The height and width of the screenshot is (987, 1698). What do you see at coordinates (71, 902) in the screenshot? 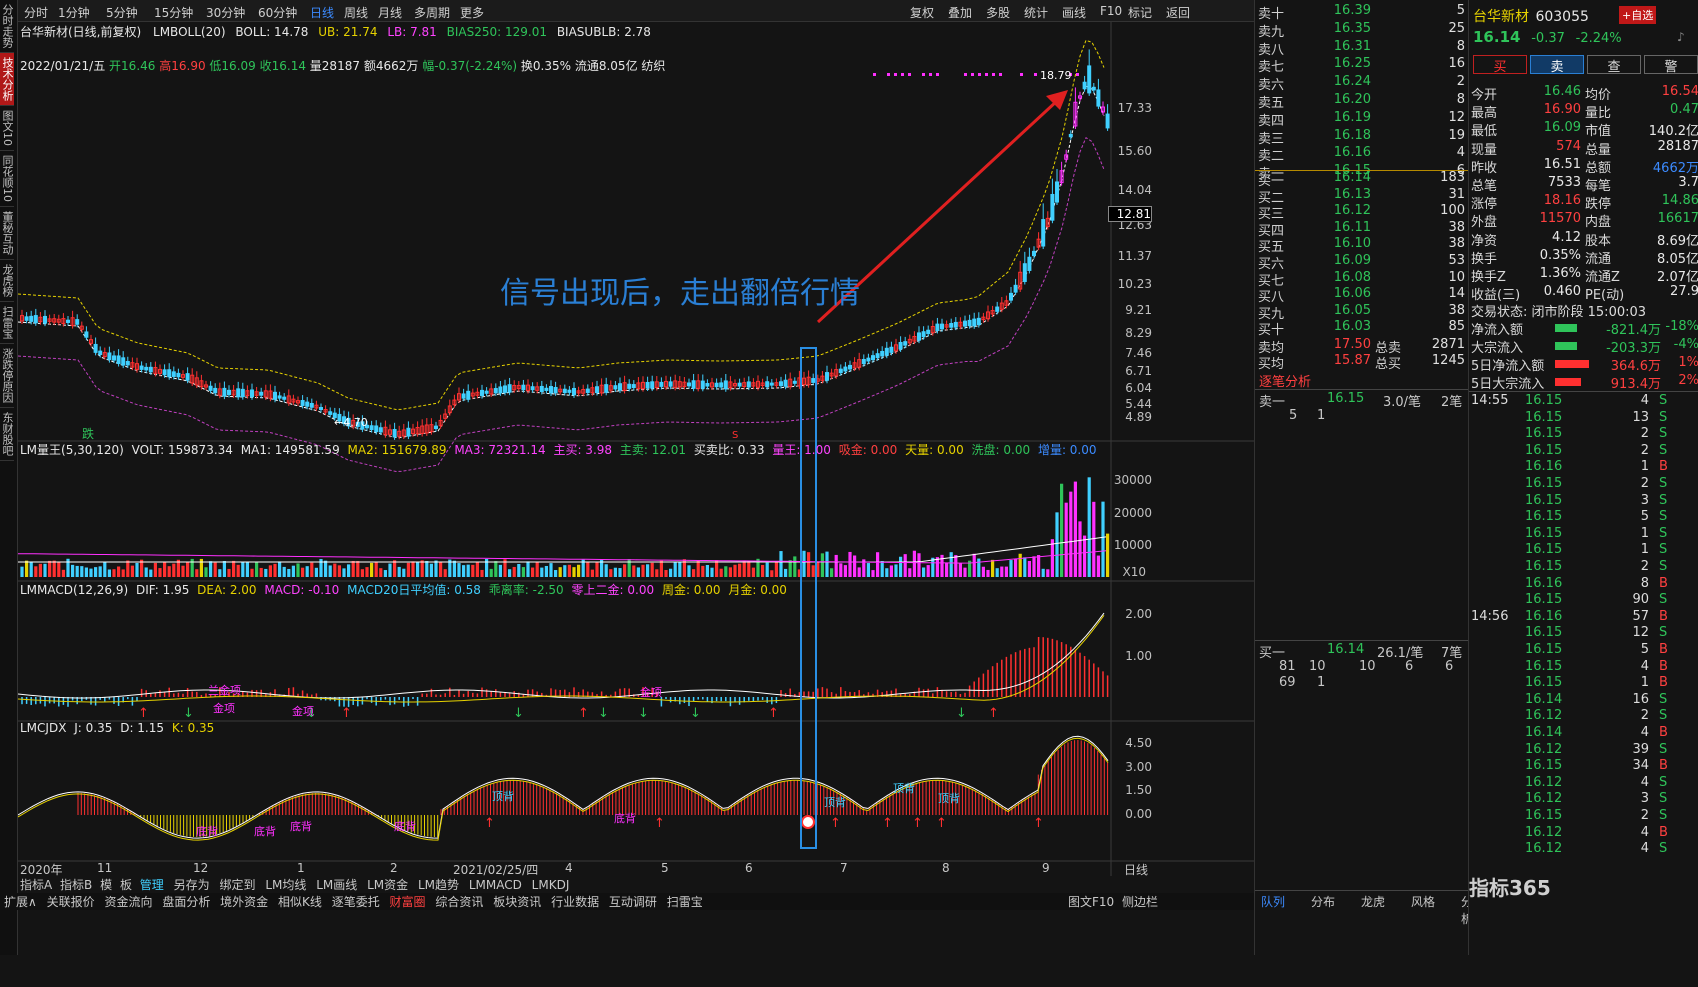
I see `btn-related-quote: 关联报价` at bounding box center [71, 902].